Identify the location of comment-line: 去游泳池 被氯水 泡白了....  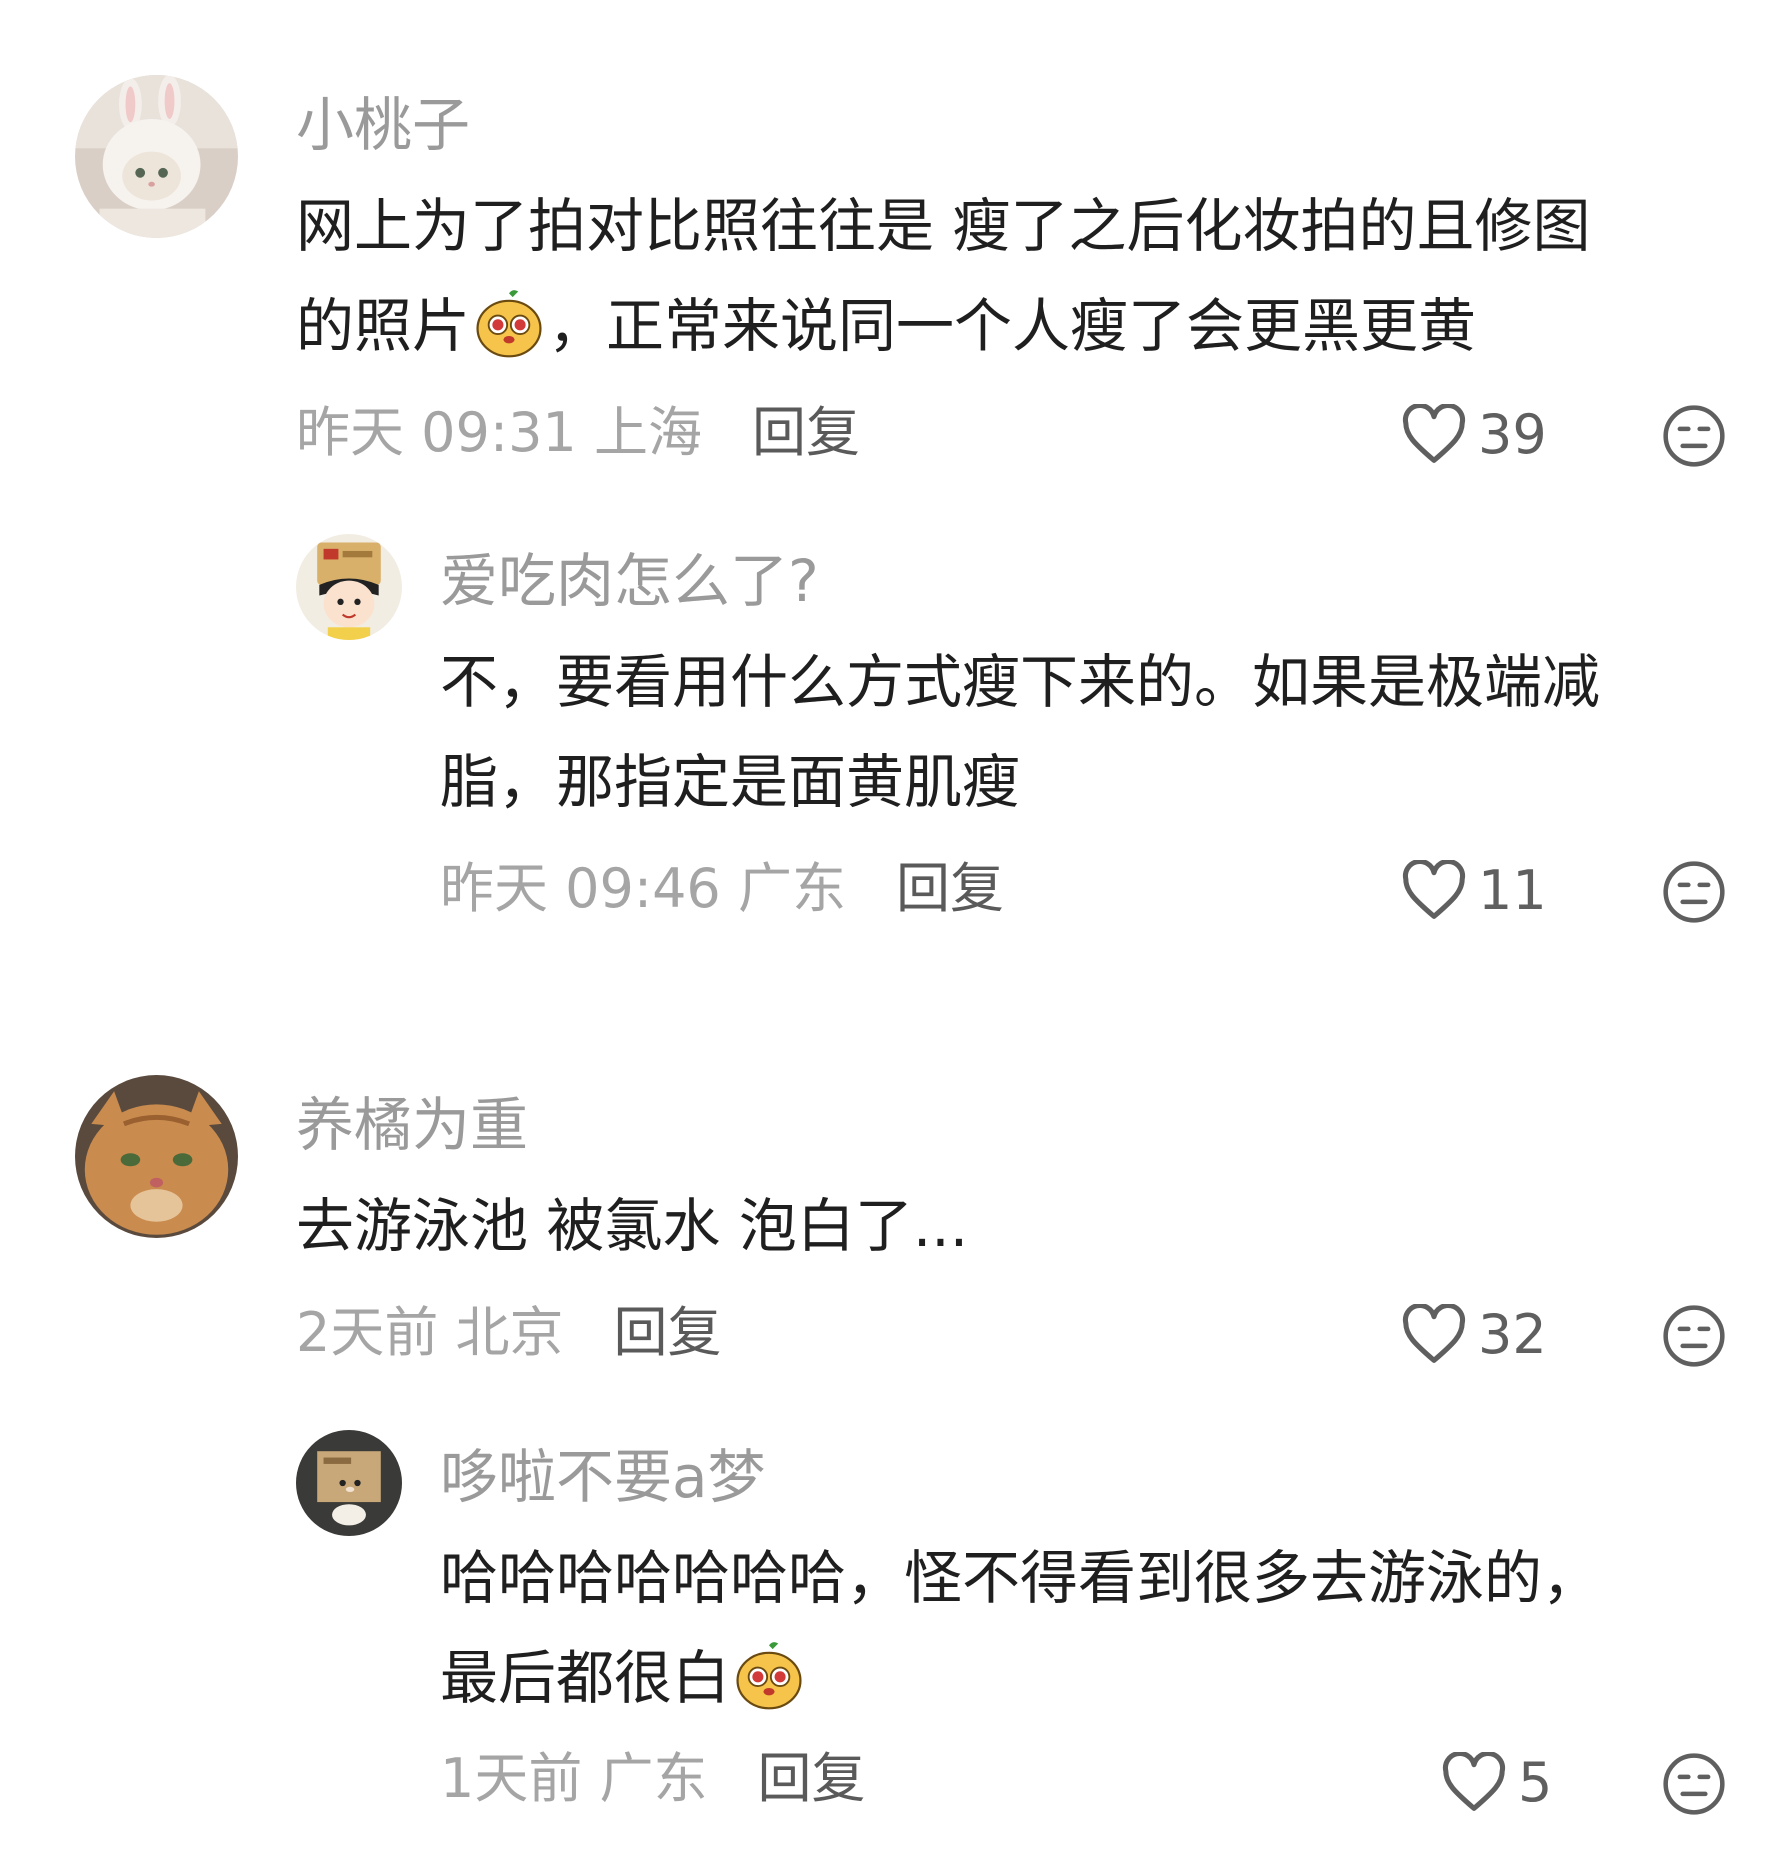
(632, 1226).